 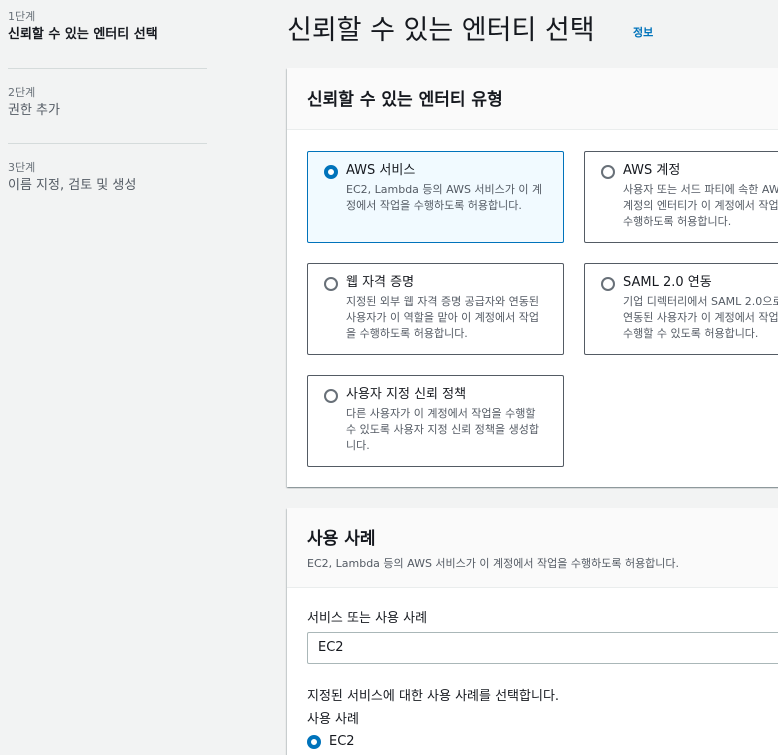 What do you see at coordinates (542, 648) in the screenshot?
I see `service-select: EC2` at bounding box center [542, 648].